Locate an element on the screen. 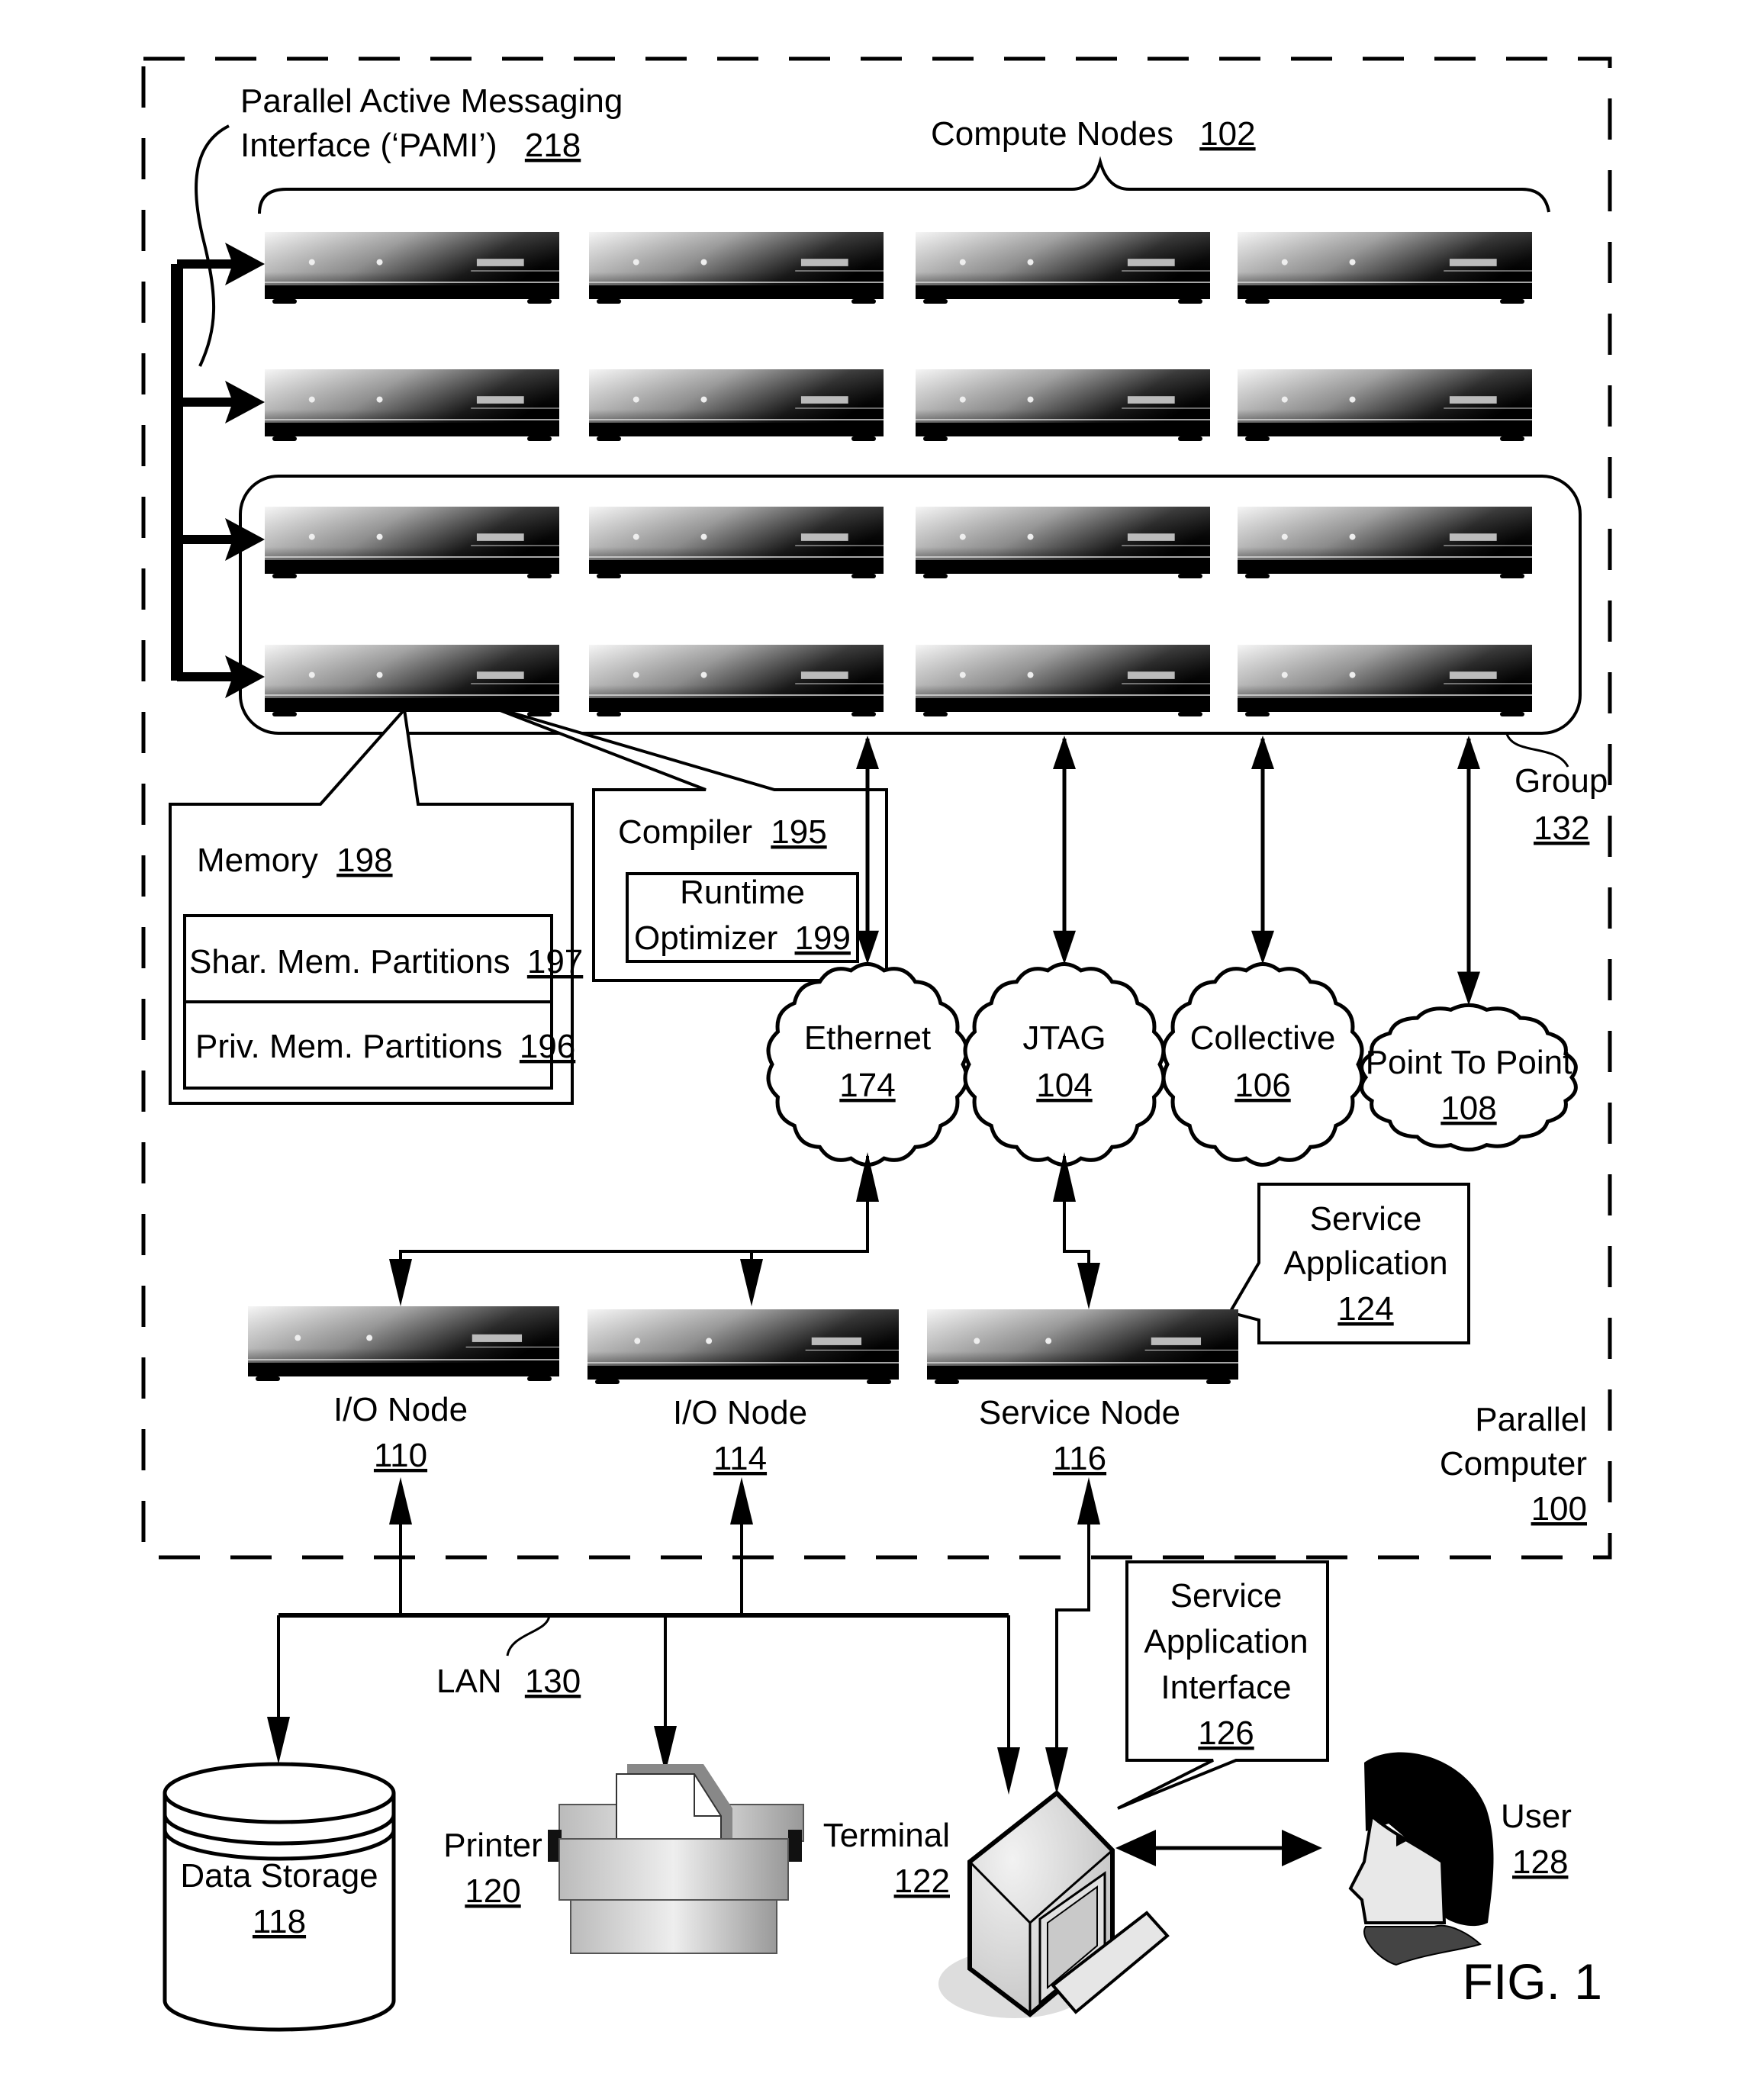 This screenshot has width=1764, height=2096. lan-label: LAN is located at coordinates (469, 1681).